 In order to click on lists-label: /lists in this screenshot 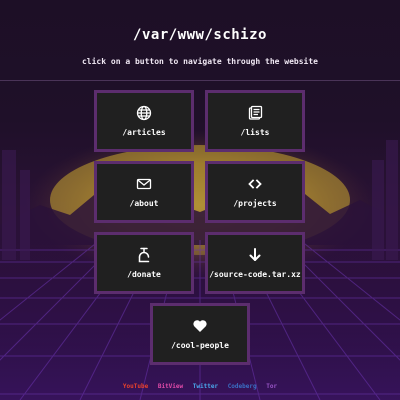, I will do `click(255, 132)`.